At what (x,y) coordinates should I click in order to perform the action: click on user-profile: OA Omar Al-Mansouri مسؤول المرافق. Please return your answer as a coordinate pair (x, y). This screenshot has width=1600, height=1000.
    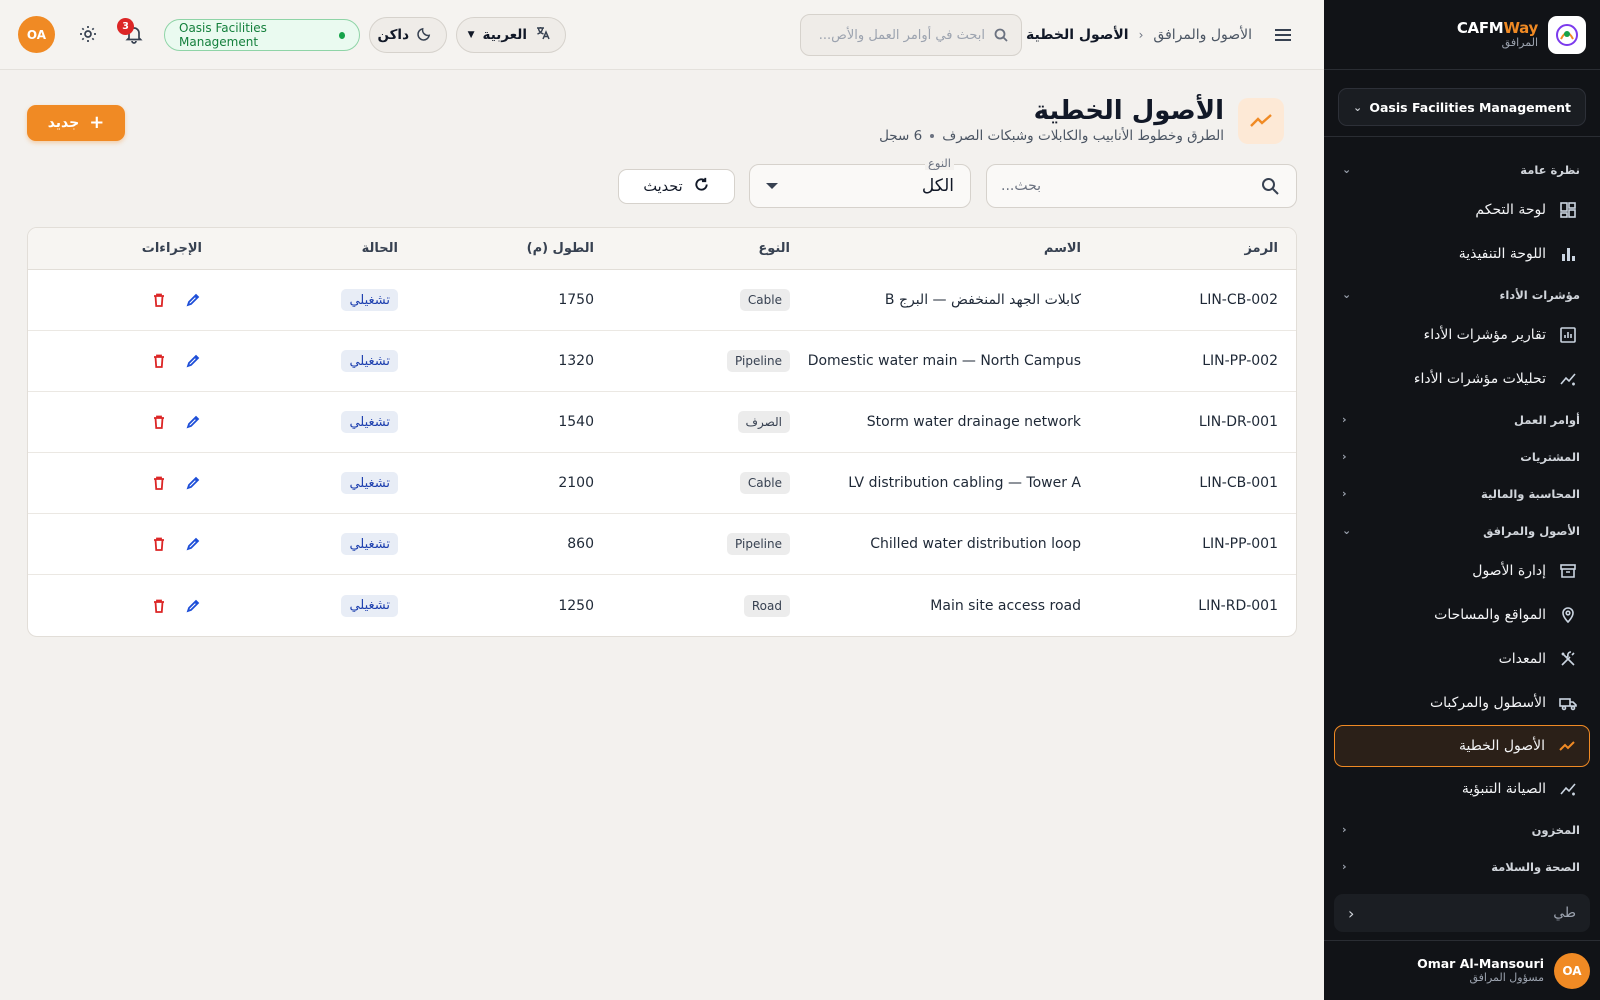
    Looking at the image, I should click on (1462, 970).